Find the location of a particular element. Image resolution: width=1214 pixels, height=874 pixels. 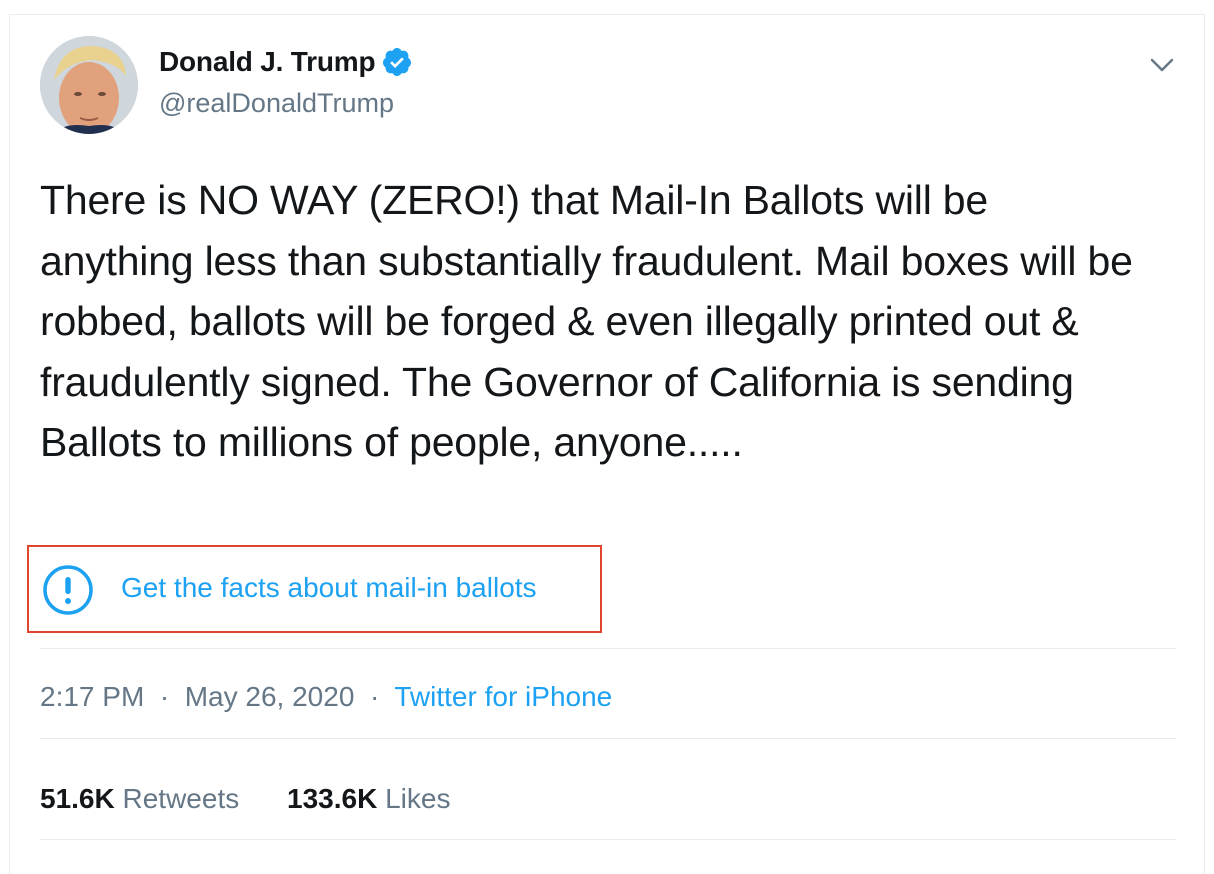

tweet-source-link: Twitter for iPhone is located at coordinates (503, 696).